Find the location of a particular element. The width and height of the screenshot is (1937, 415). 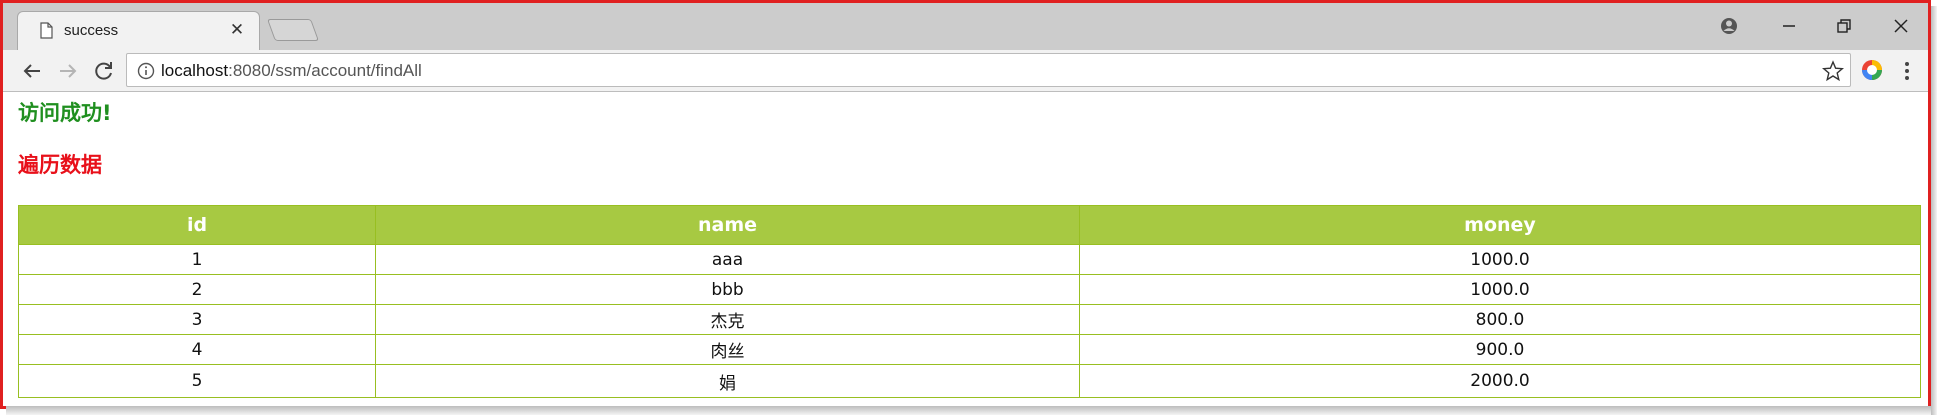

forward-icon is located at coordinates (68, 71).